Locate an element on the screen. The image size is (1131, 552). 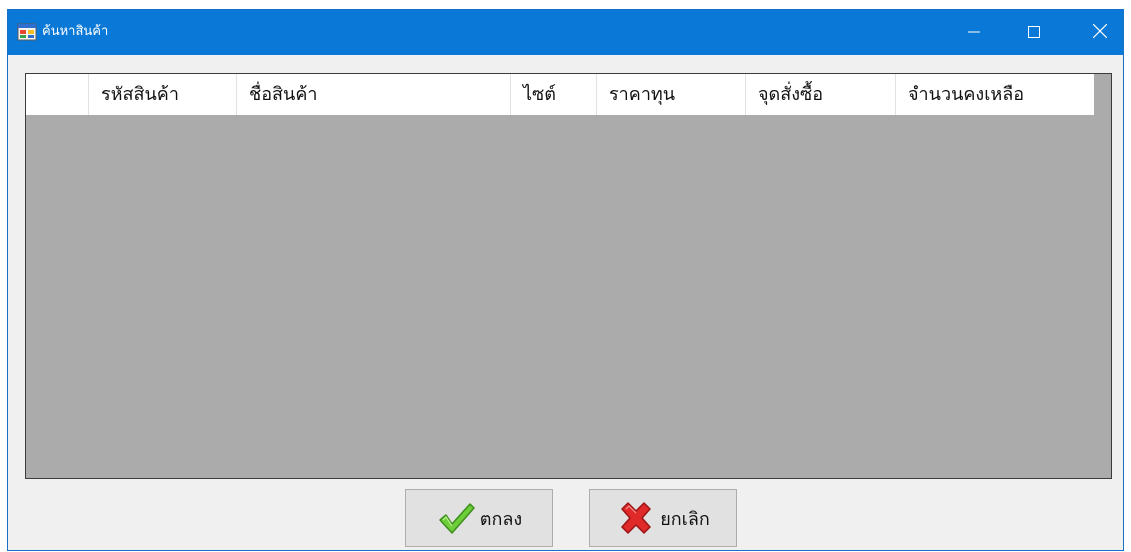
minimize-button is located at coordinates (974, 32).